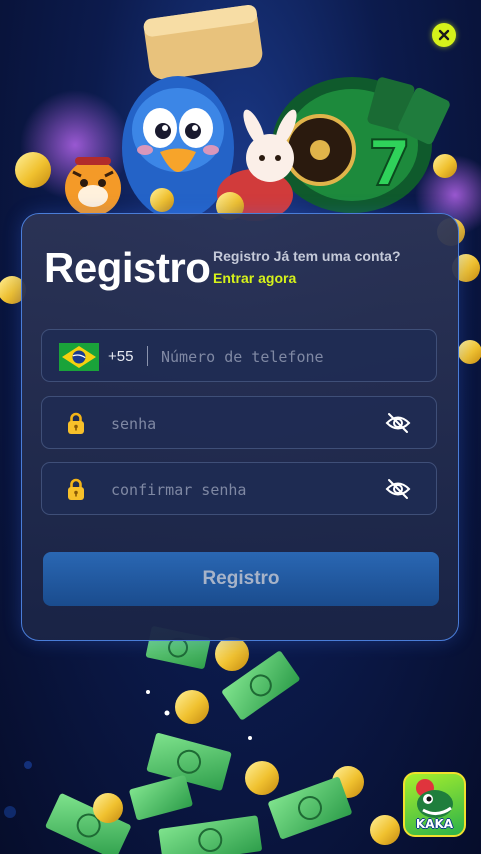 This screenshot has width=481, height=854. What do you see at coordinates (254, 278) in the screenshot?
I see `login-link: Entrar agora` at bounding box center [254, 278].